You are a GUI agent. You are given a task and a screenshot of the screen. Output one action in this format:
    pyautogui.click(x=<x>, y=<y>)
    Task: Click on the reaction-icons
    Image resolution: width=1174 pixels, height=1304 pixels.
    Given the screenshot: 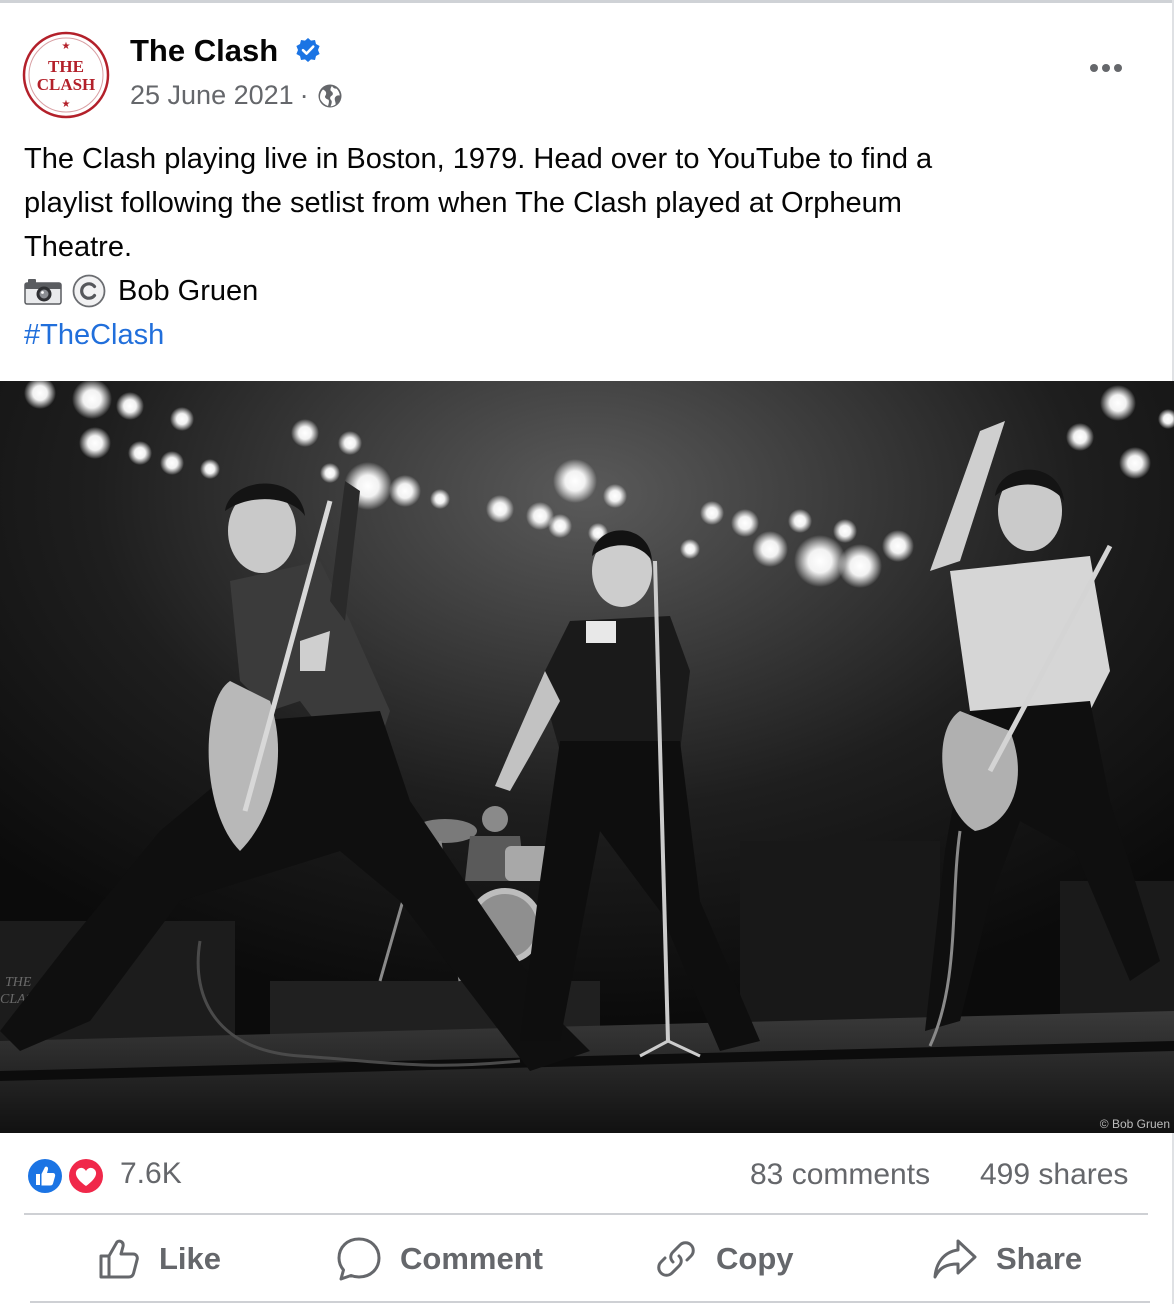 What is the action you would take?
    pyautogui.click(x=67, y=1176)
    